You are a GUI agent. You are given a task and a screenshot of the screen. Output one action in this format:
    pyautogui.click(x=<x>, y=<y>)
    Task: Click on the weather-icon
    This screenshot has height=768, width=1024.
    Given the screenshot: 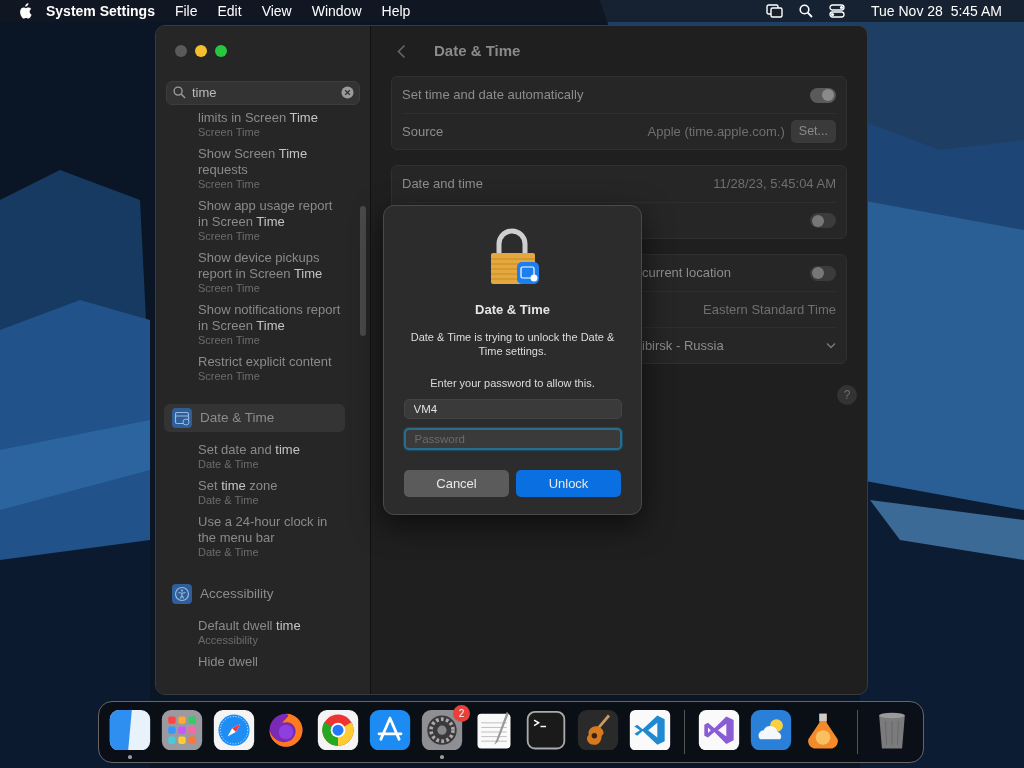 What is the action you would take?
    pyautogui.click(x=771, y=730)
    